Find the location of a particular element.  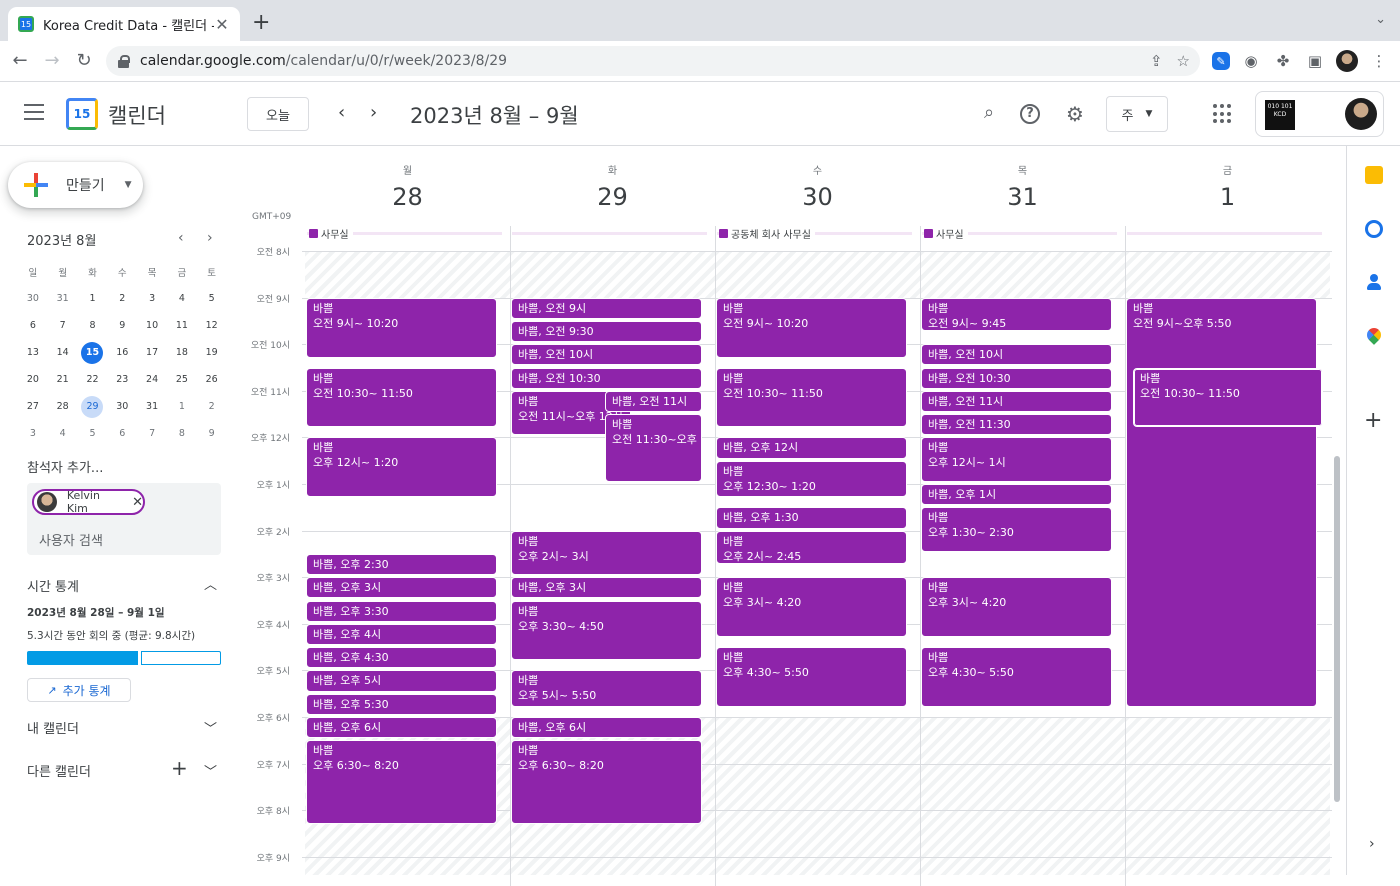

attendee-chip: Kelvin Kim ✕ is located at coordinates (88, 502).